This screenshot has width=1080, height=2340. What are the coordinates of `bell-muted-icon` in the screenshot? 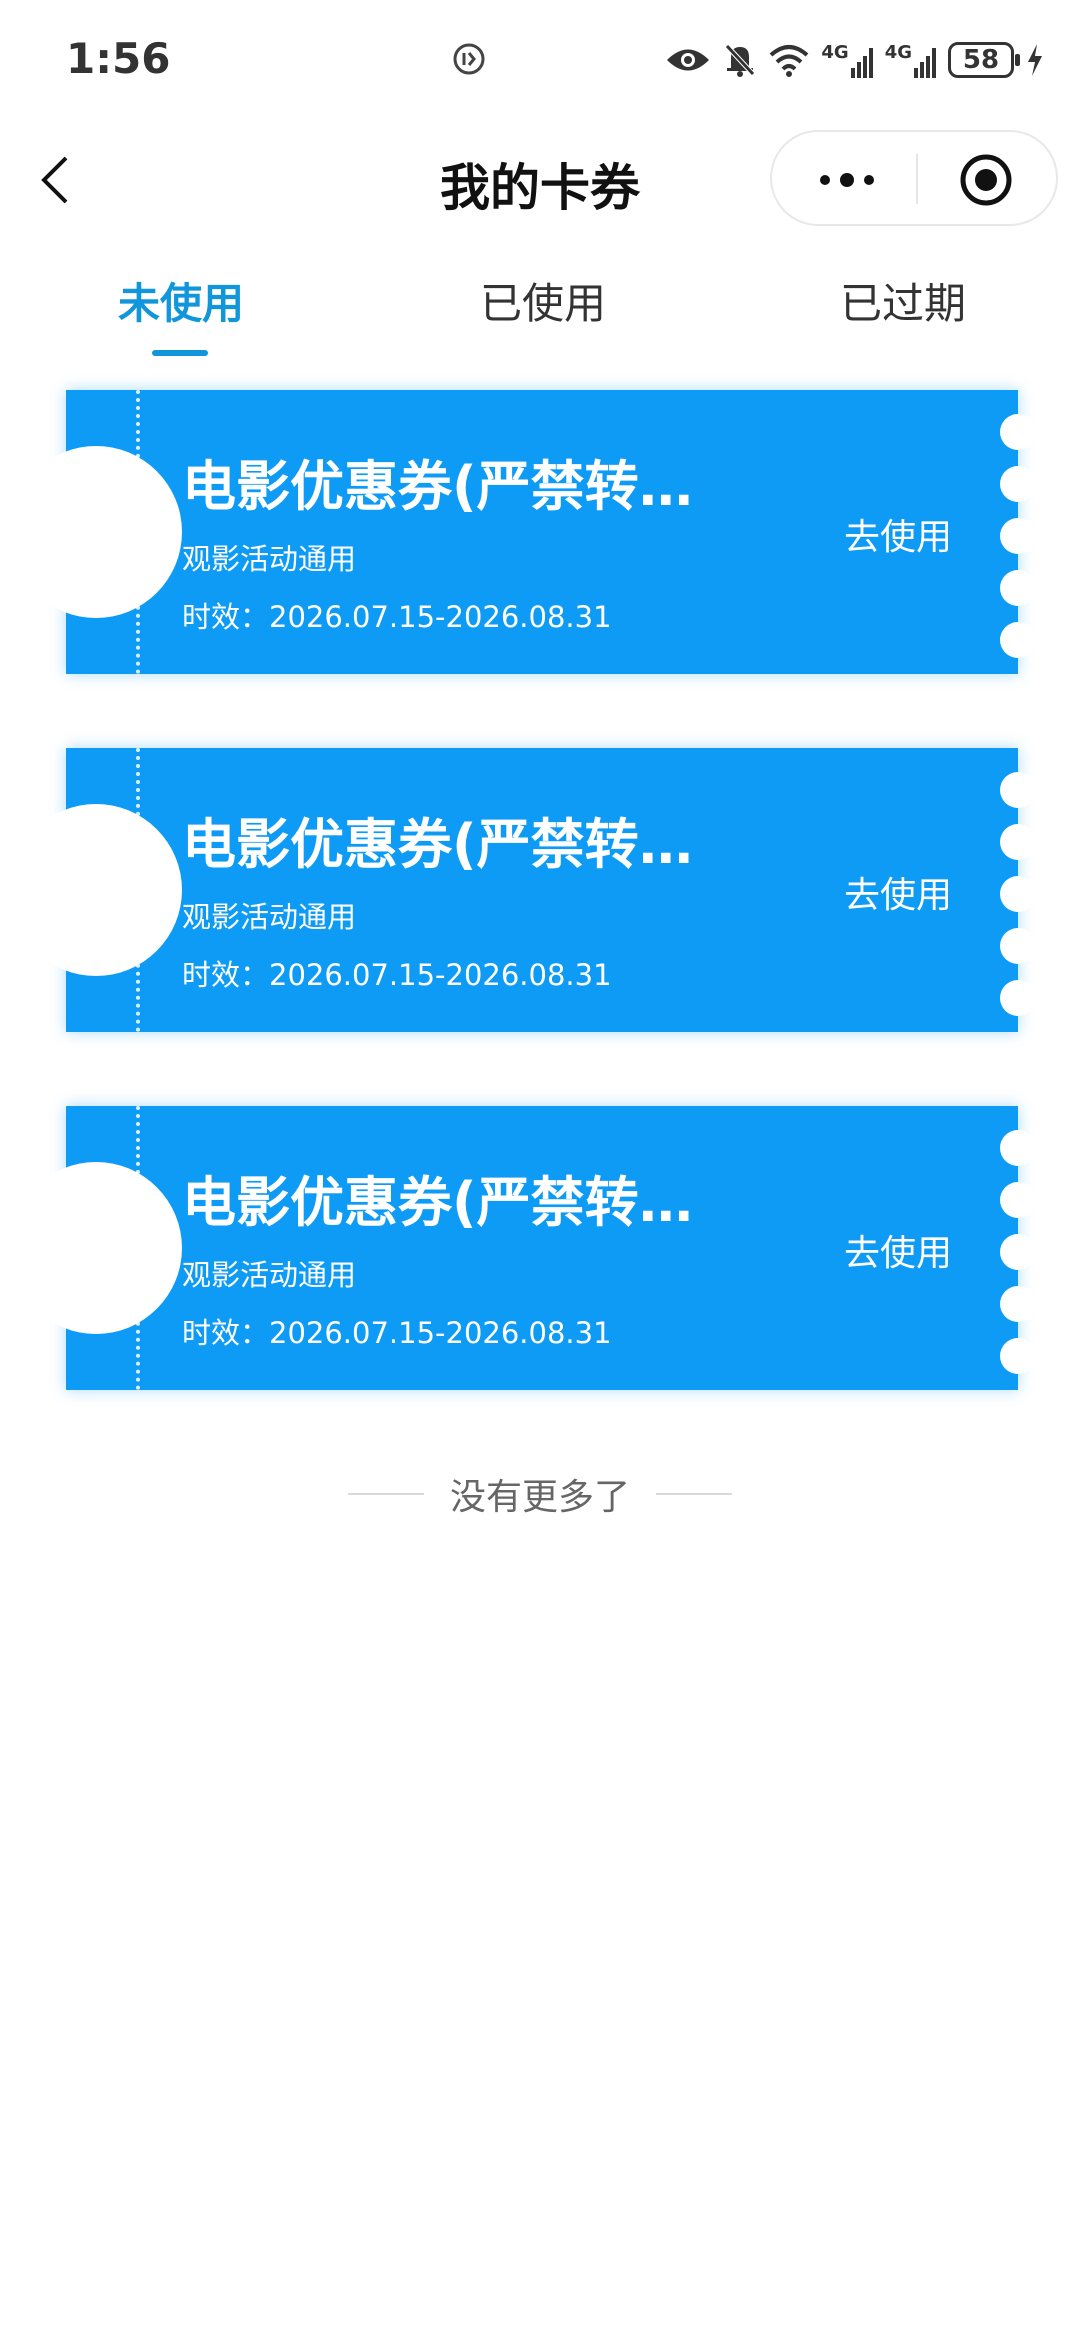 It's located at (740, 60).